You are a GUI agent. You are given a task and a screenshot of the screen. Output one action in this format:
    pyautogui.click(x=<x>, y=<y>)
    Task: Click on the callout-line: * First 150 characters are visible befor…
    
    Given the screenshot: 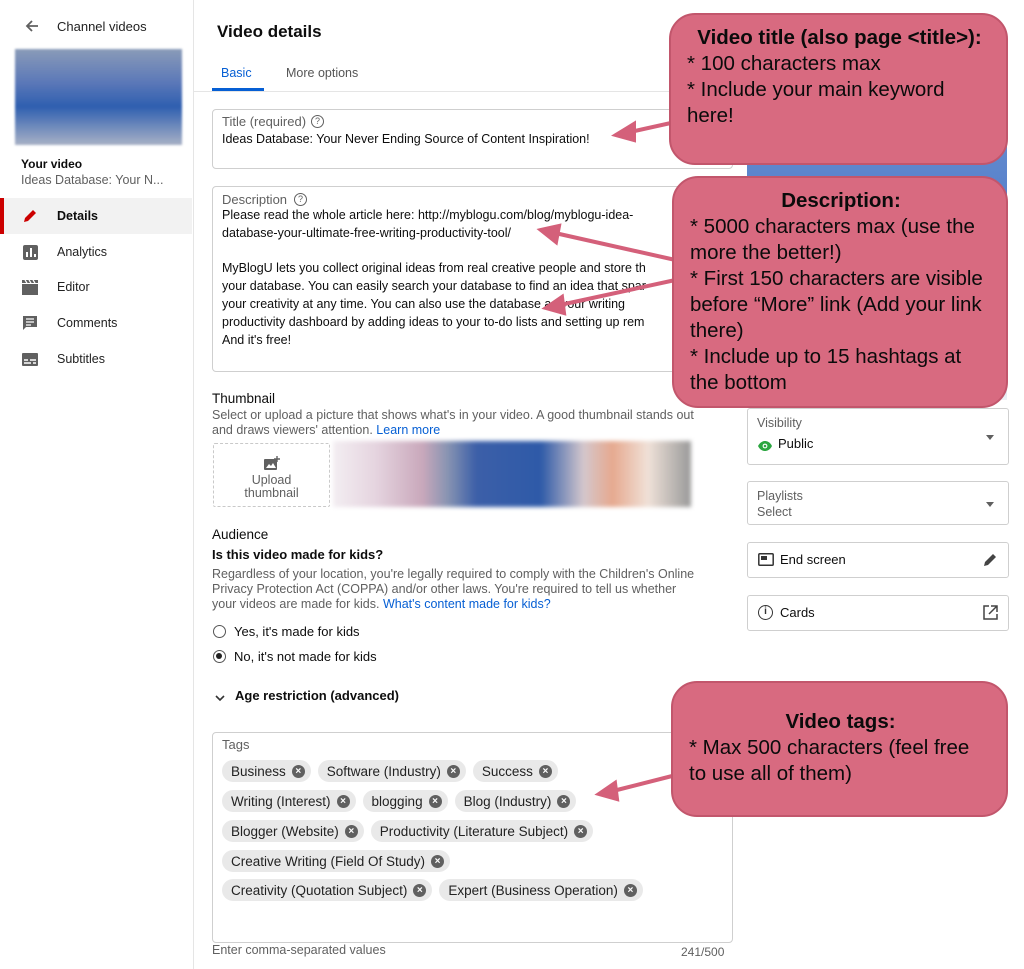 What is the action you would take?
    pyautogui.click(x=836, y=304)
    